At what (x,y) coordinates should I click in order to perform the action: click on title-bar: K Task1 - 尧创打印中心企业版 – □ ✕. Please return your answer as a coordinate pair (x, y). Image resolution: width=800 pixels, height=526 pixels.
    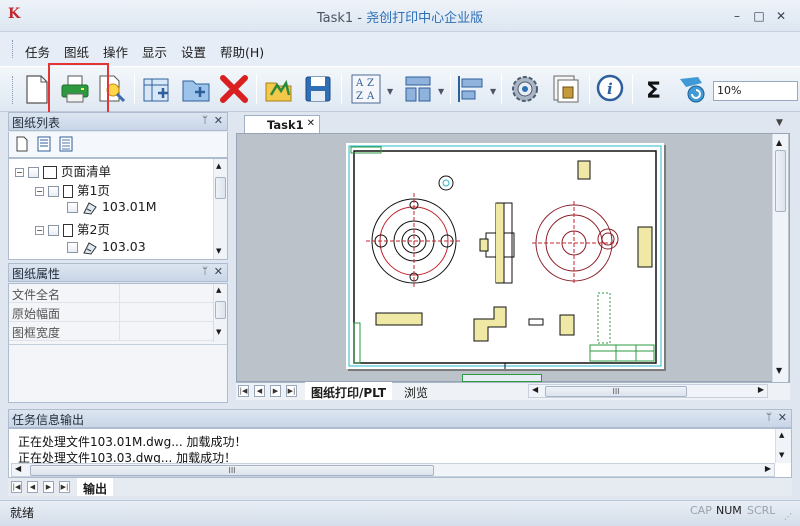
    Looking at the image, I should click on (400, 16).